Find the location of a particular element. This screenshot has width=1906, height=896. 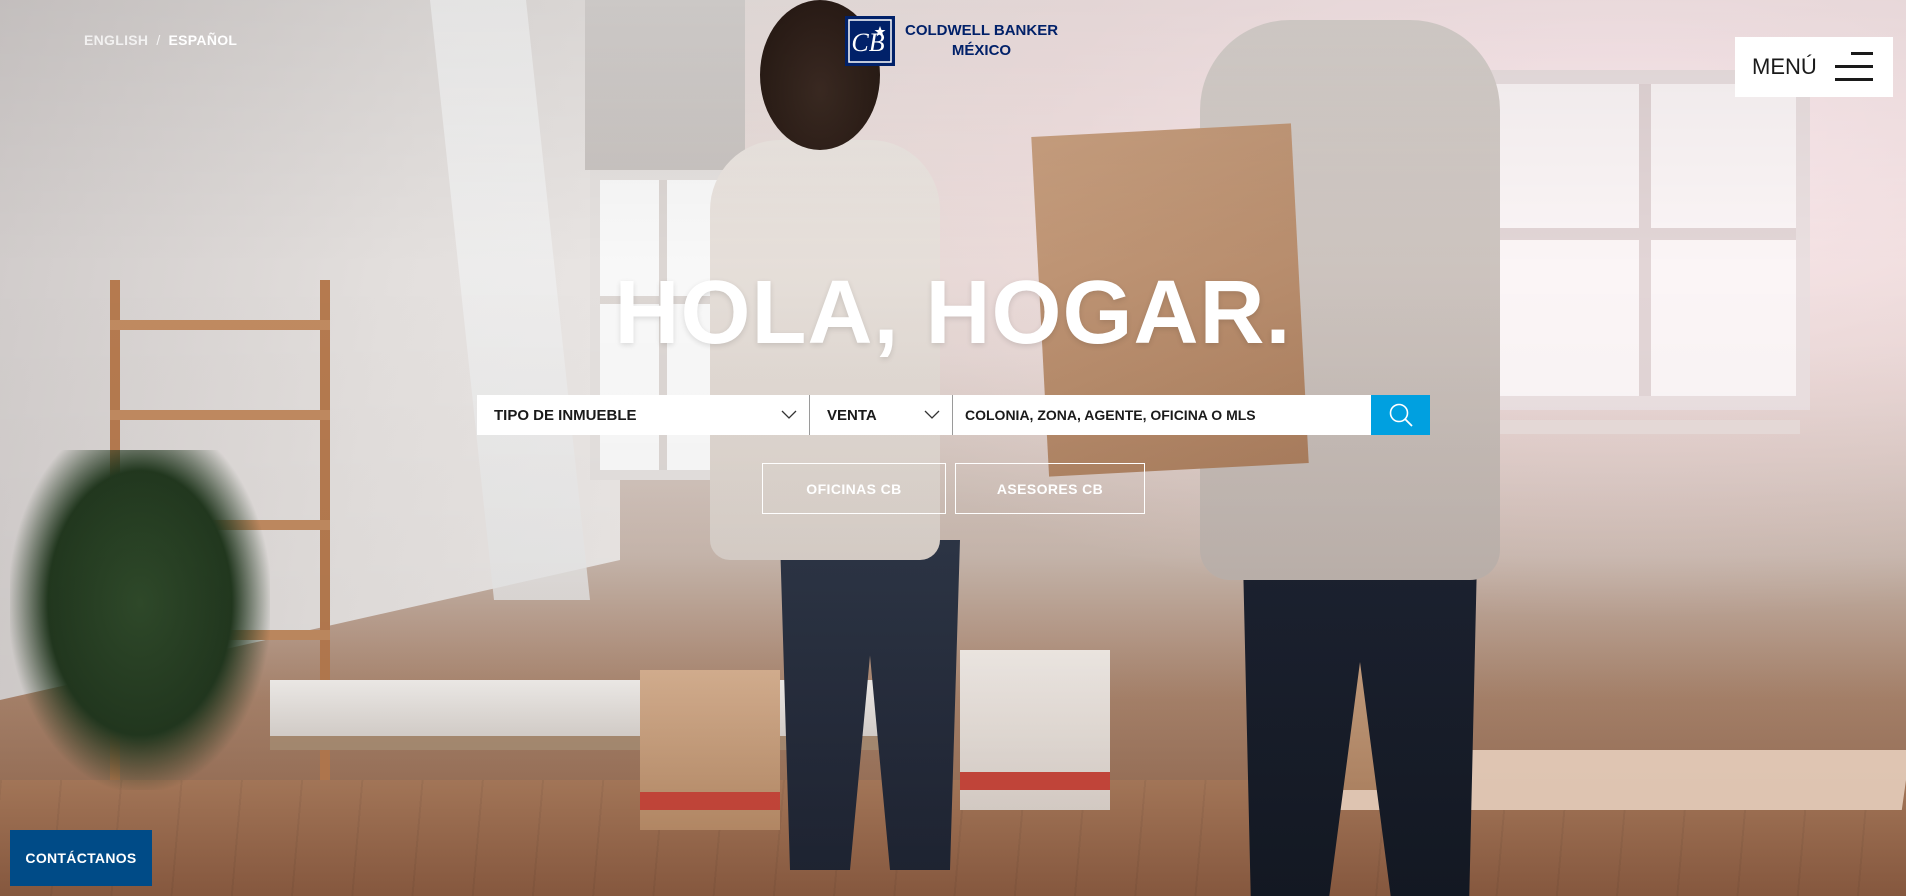

advisors-button: ASESORES CB is located at coordinates (1050, 488).